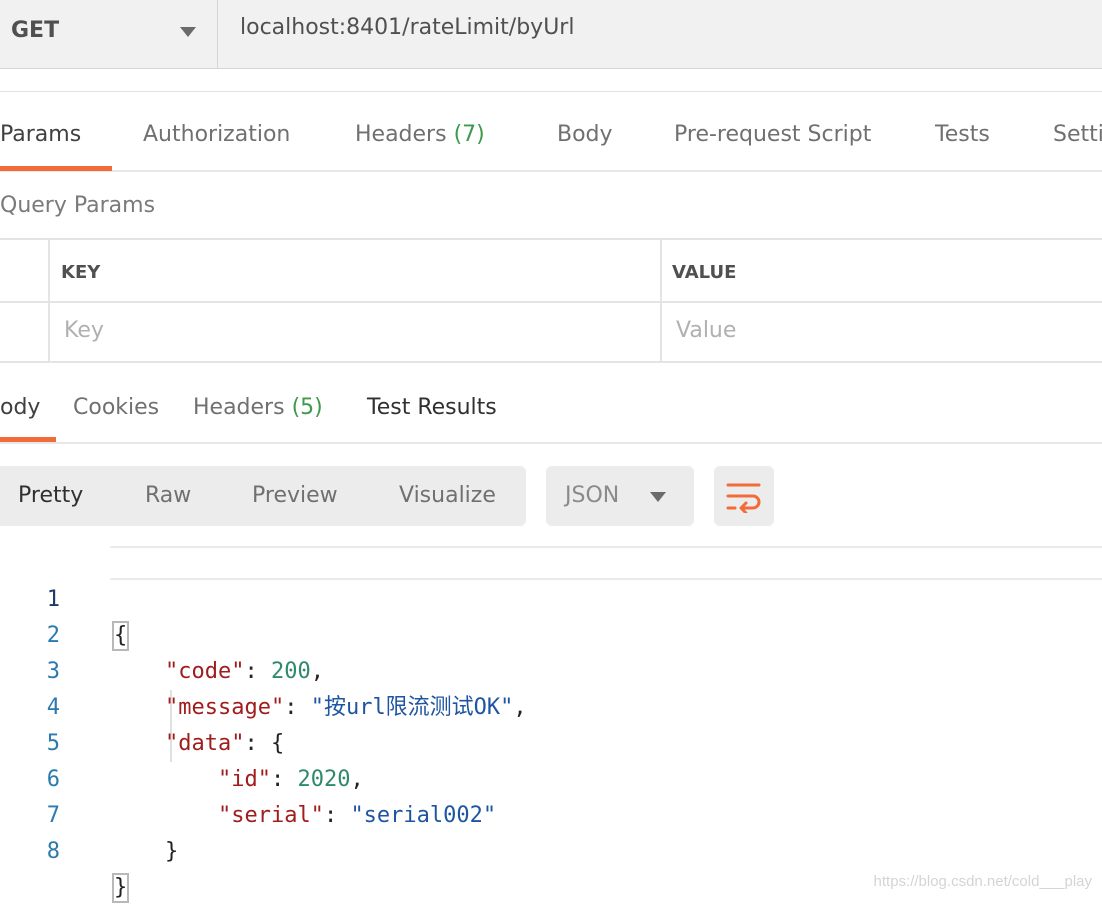 Image resolution: width=1102 pixels, height=906 pixels. Describe the element at coordinates (551, 633) in the screenshot. I see `code-line: 2 "code": 200,` at that location.